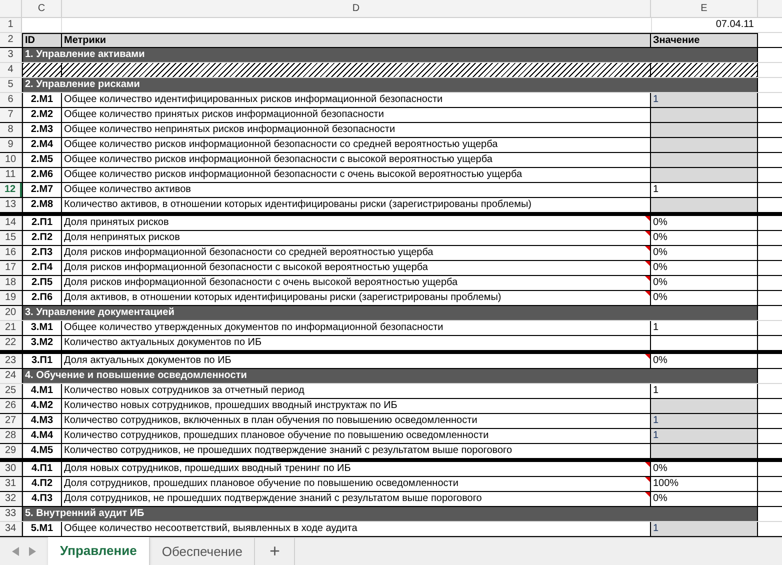 The width and height of the screenshot is (782, 565). What do you see at coordinates (275, 551) in the screenshot?
I see `add-sheet-button: +` at bounding box center [275, 551].